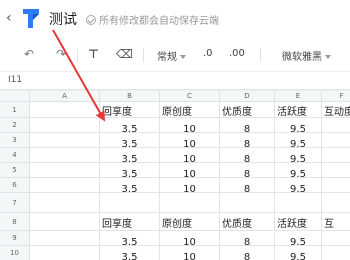  What do you see at coordinates (15, 185) in the screenshot?
I see `row-header-6: 6` at bounding box center [15, 185].